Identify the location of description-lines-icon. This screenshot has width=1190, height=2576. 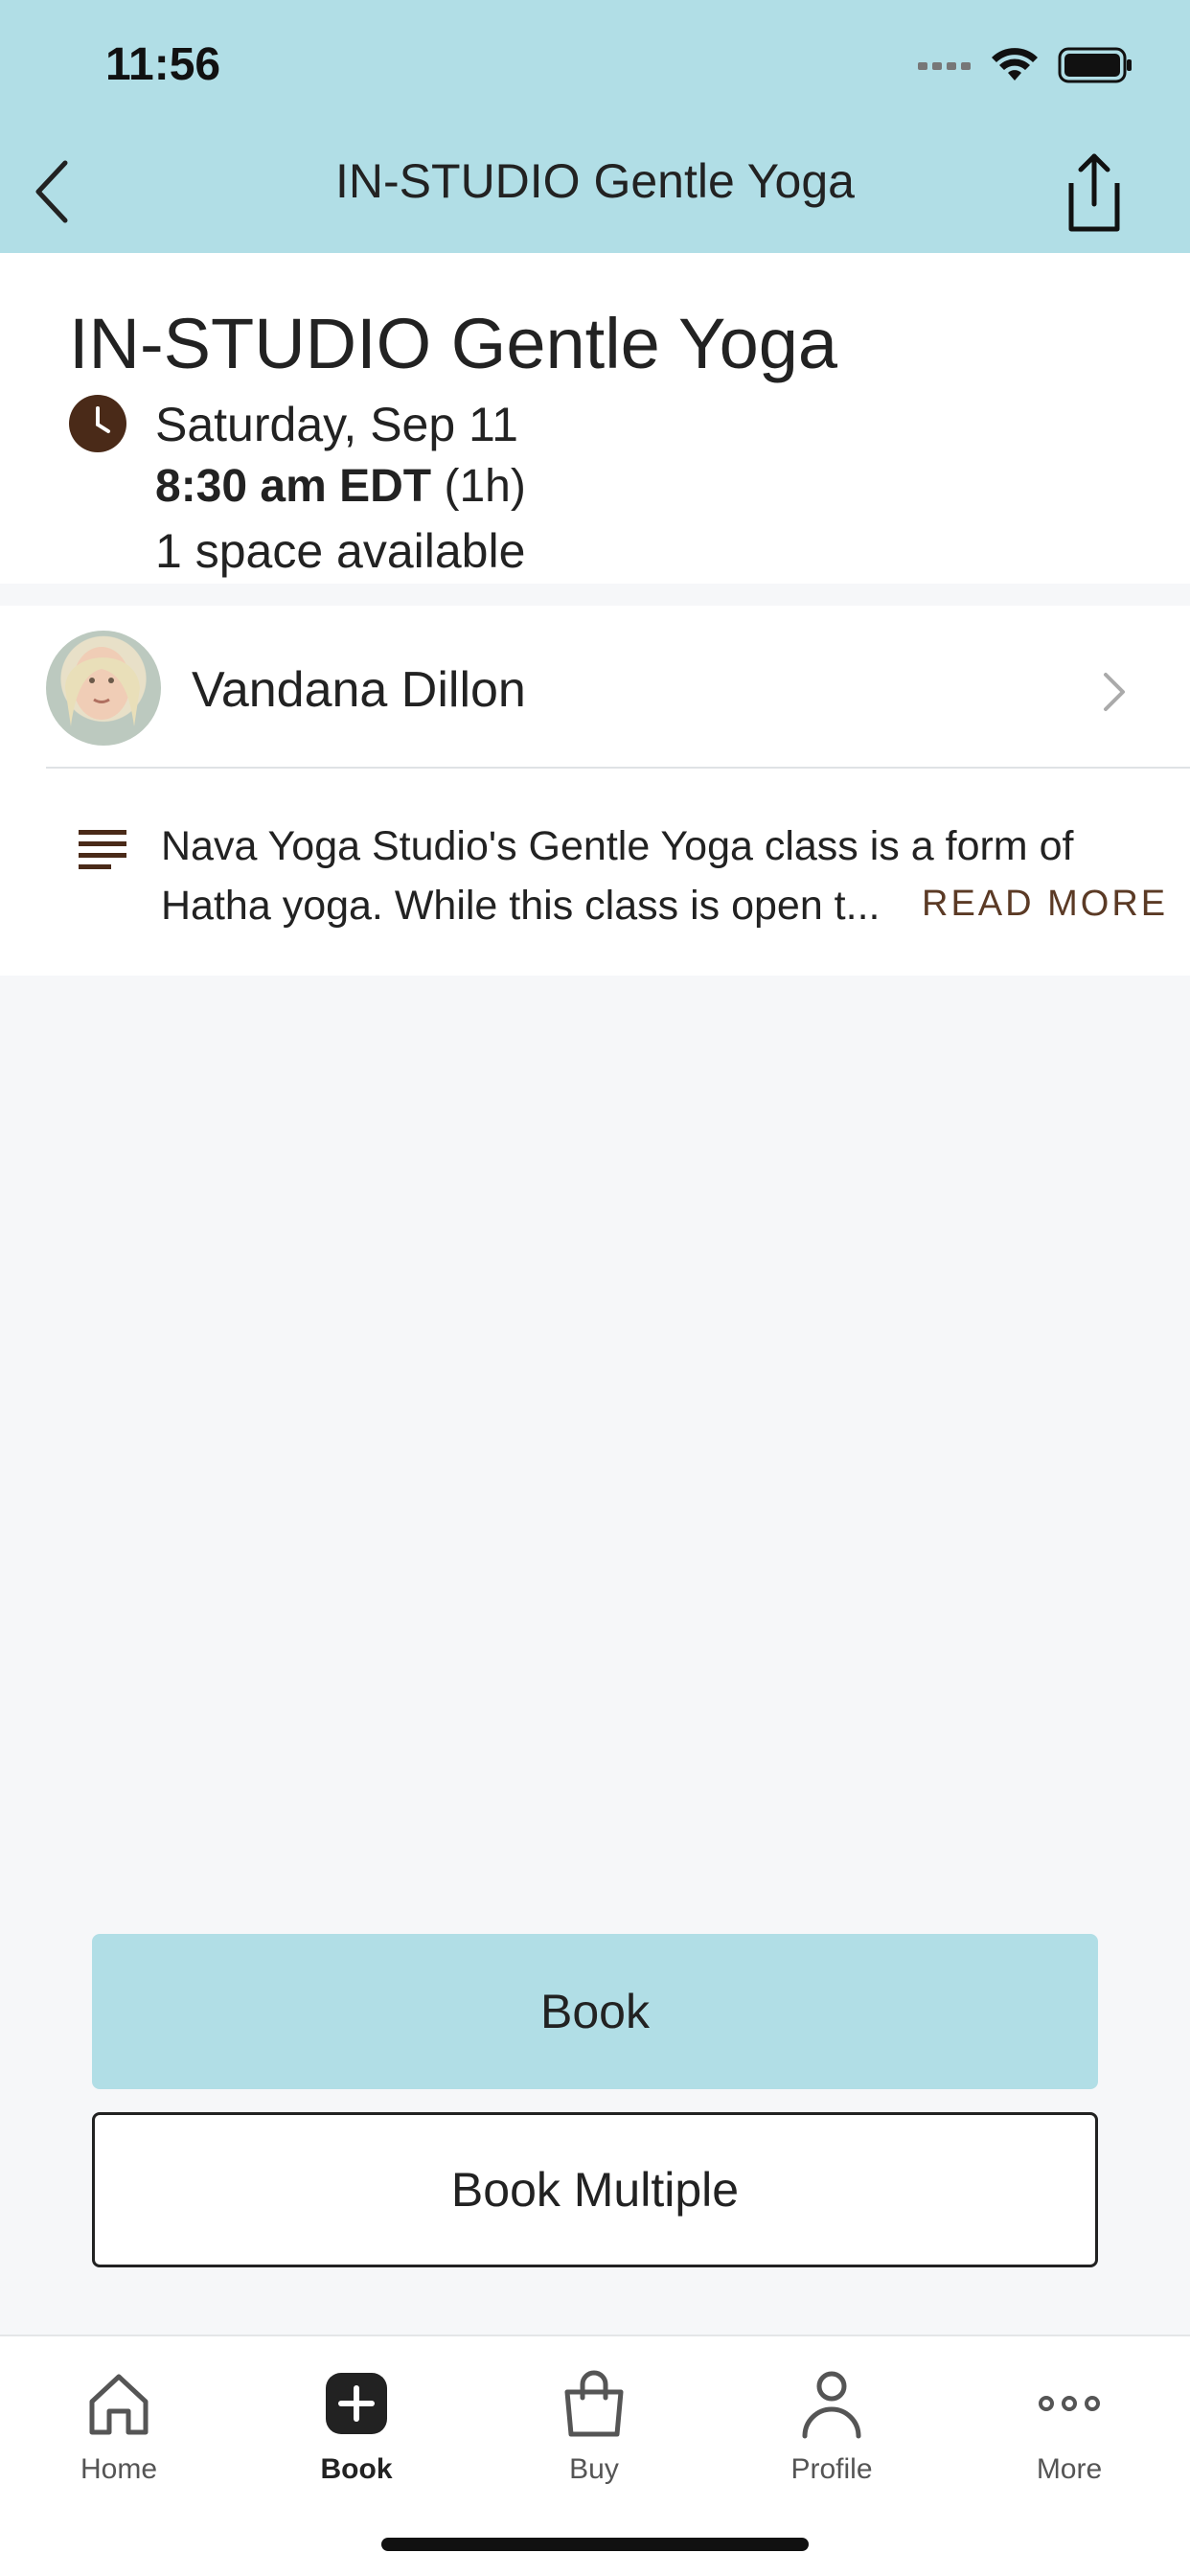
(103, 849).